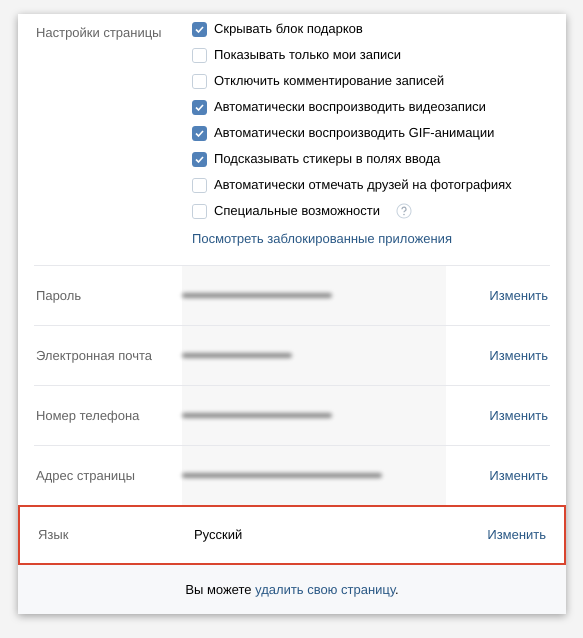 The height and width of the screenshot is (638, 583). What do you see at coordinates (325, 589) in the screenshot?
I see `delete-page-link: удалить свою страницу` at bounding box center [325, 589].